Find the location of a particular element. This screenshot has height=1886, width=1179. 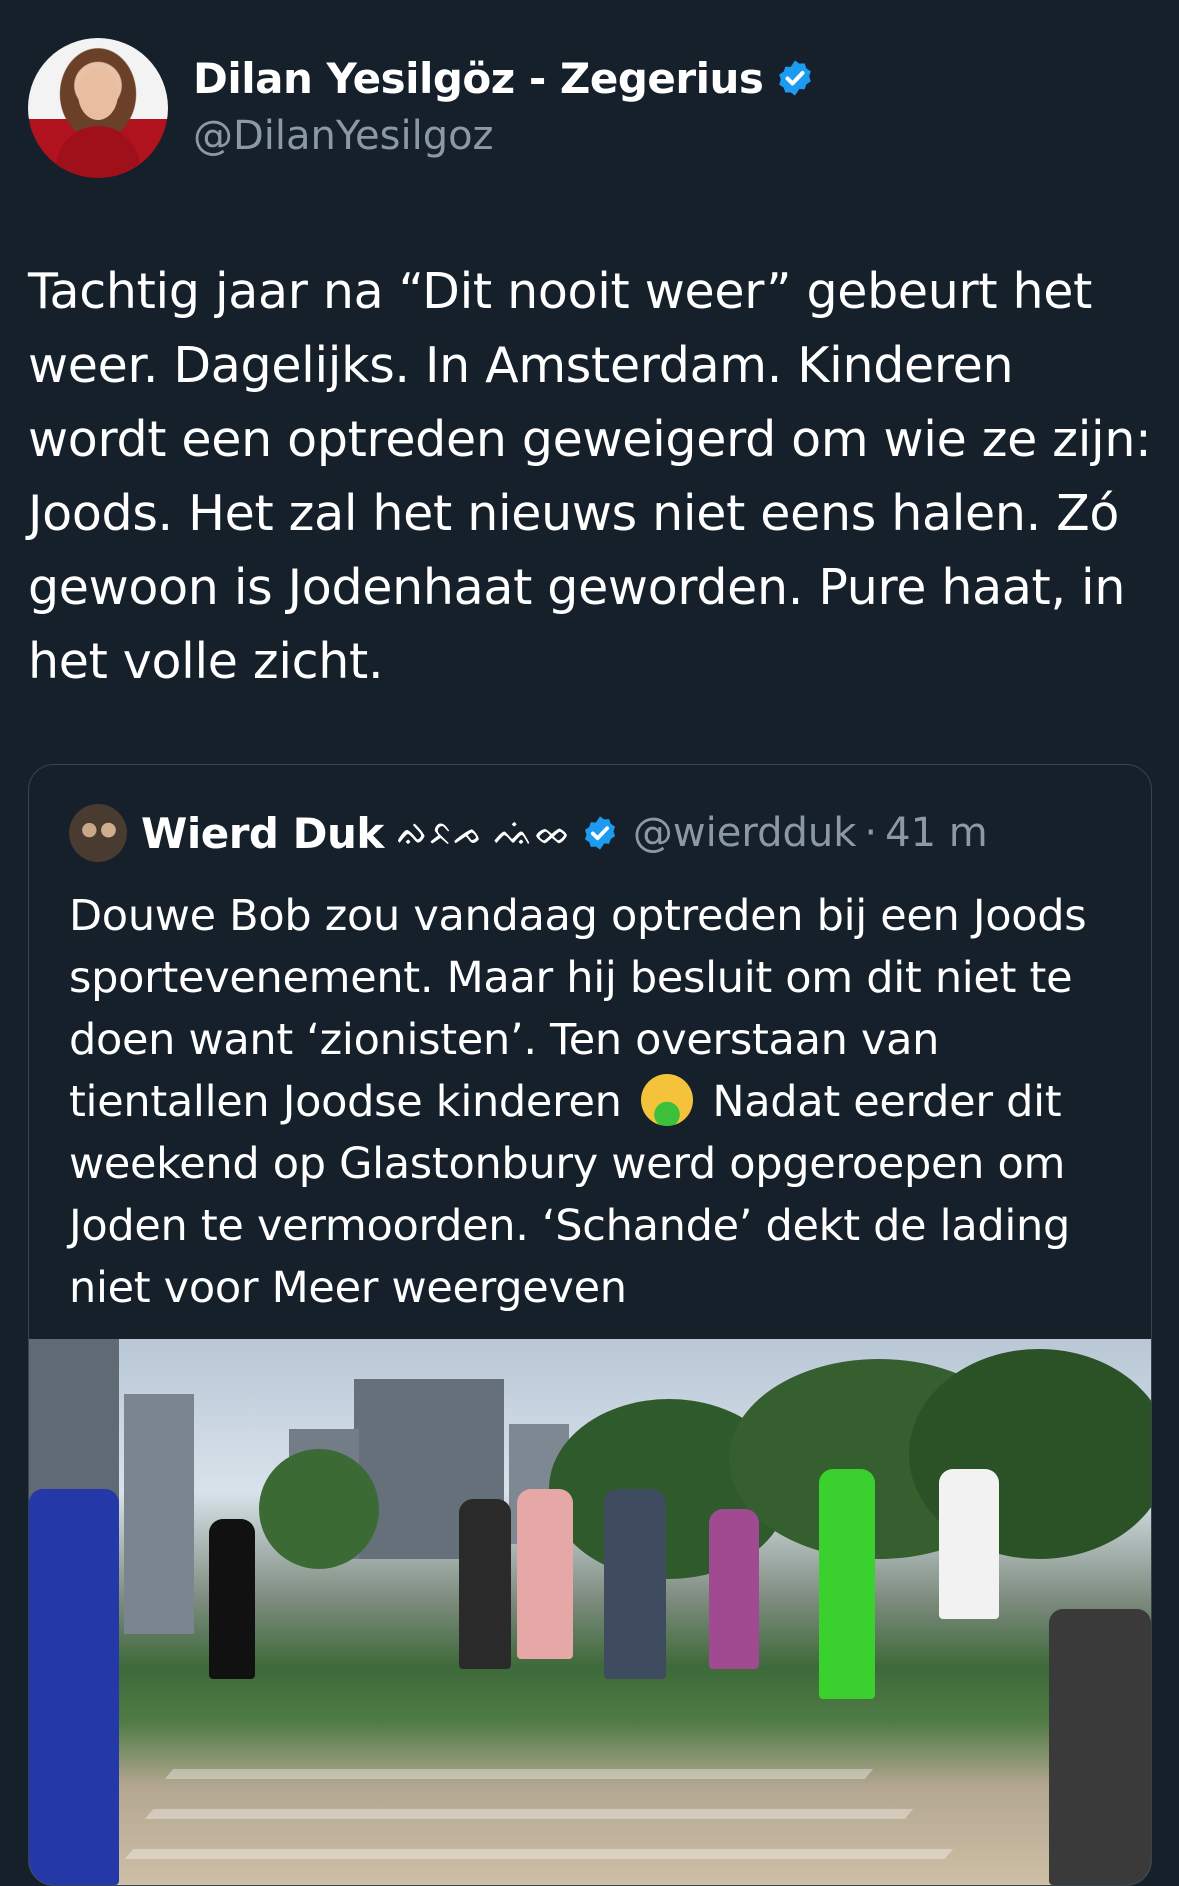

person-pink-shirt is located at coordinates (545, 1574).